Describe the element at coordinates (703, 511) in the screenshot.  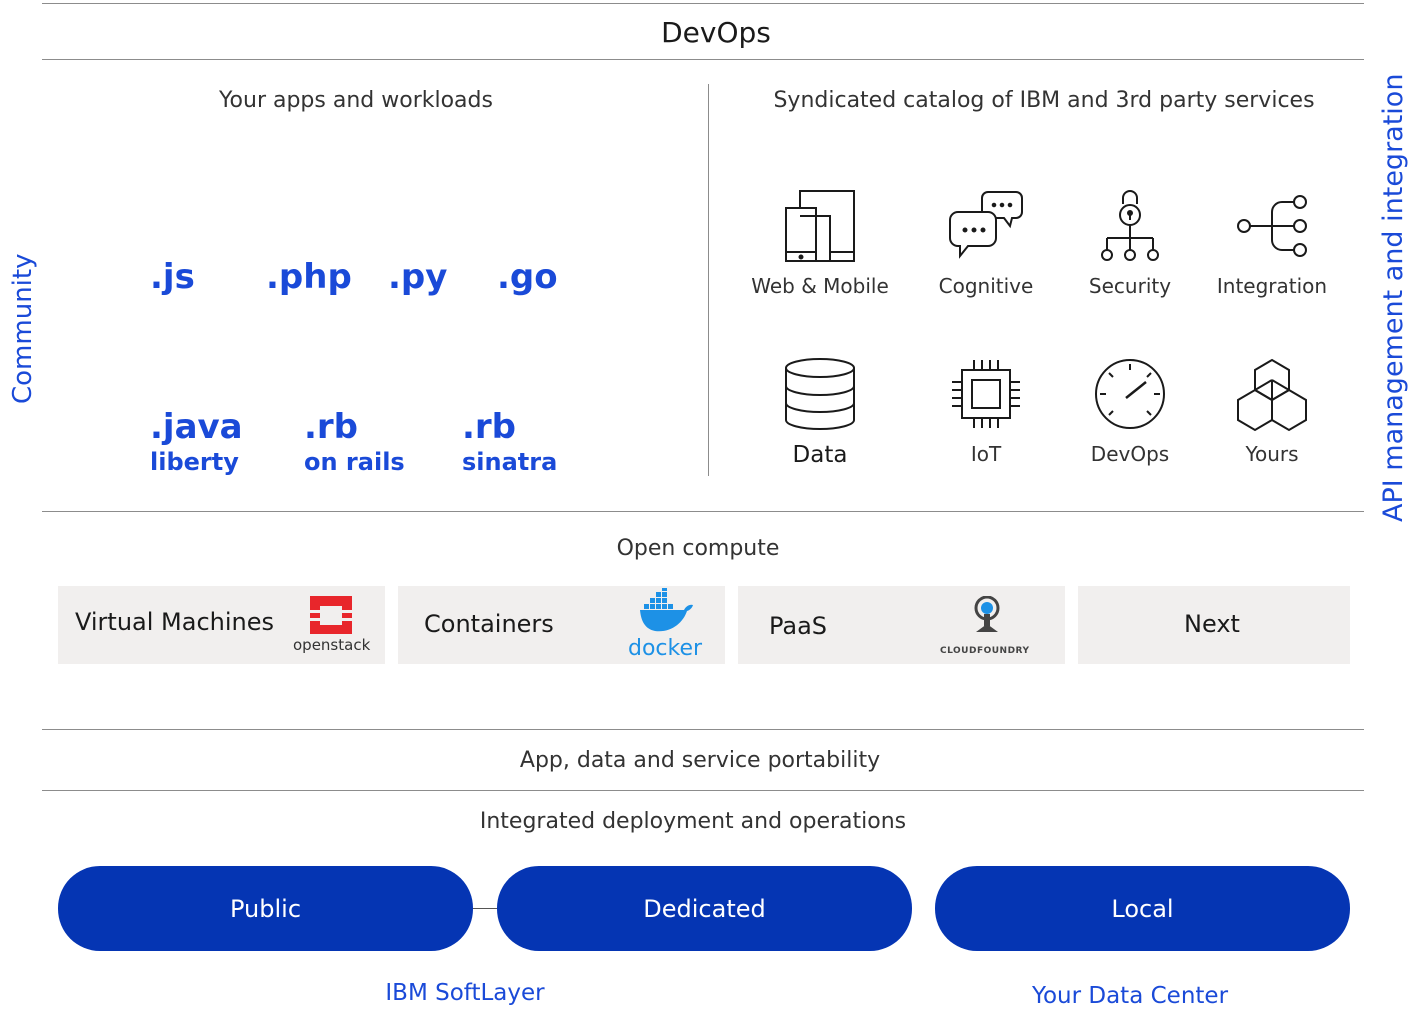
I see `divider-compute` at that location.